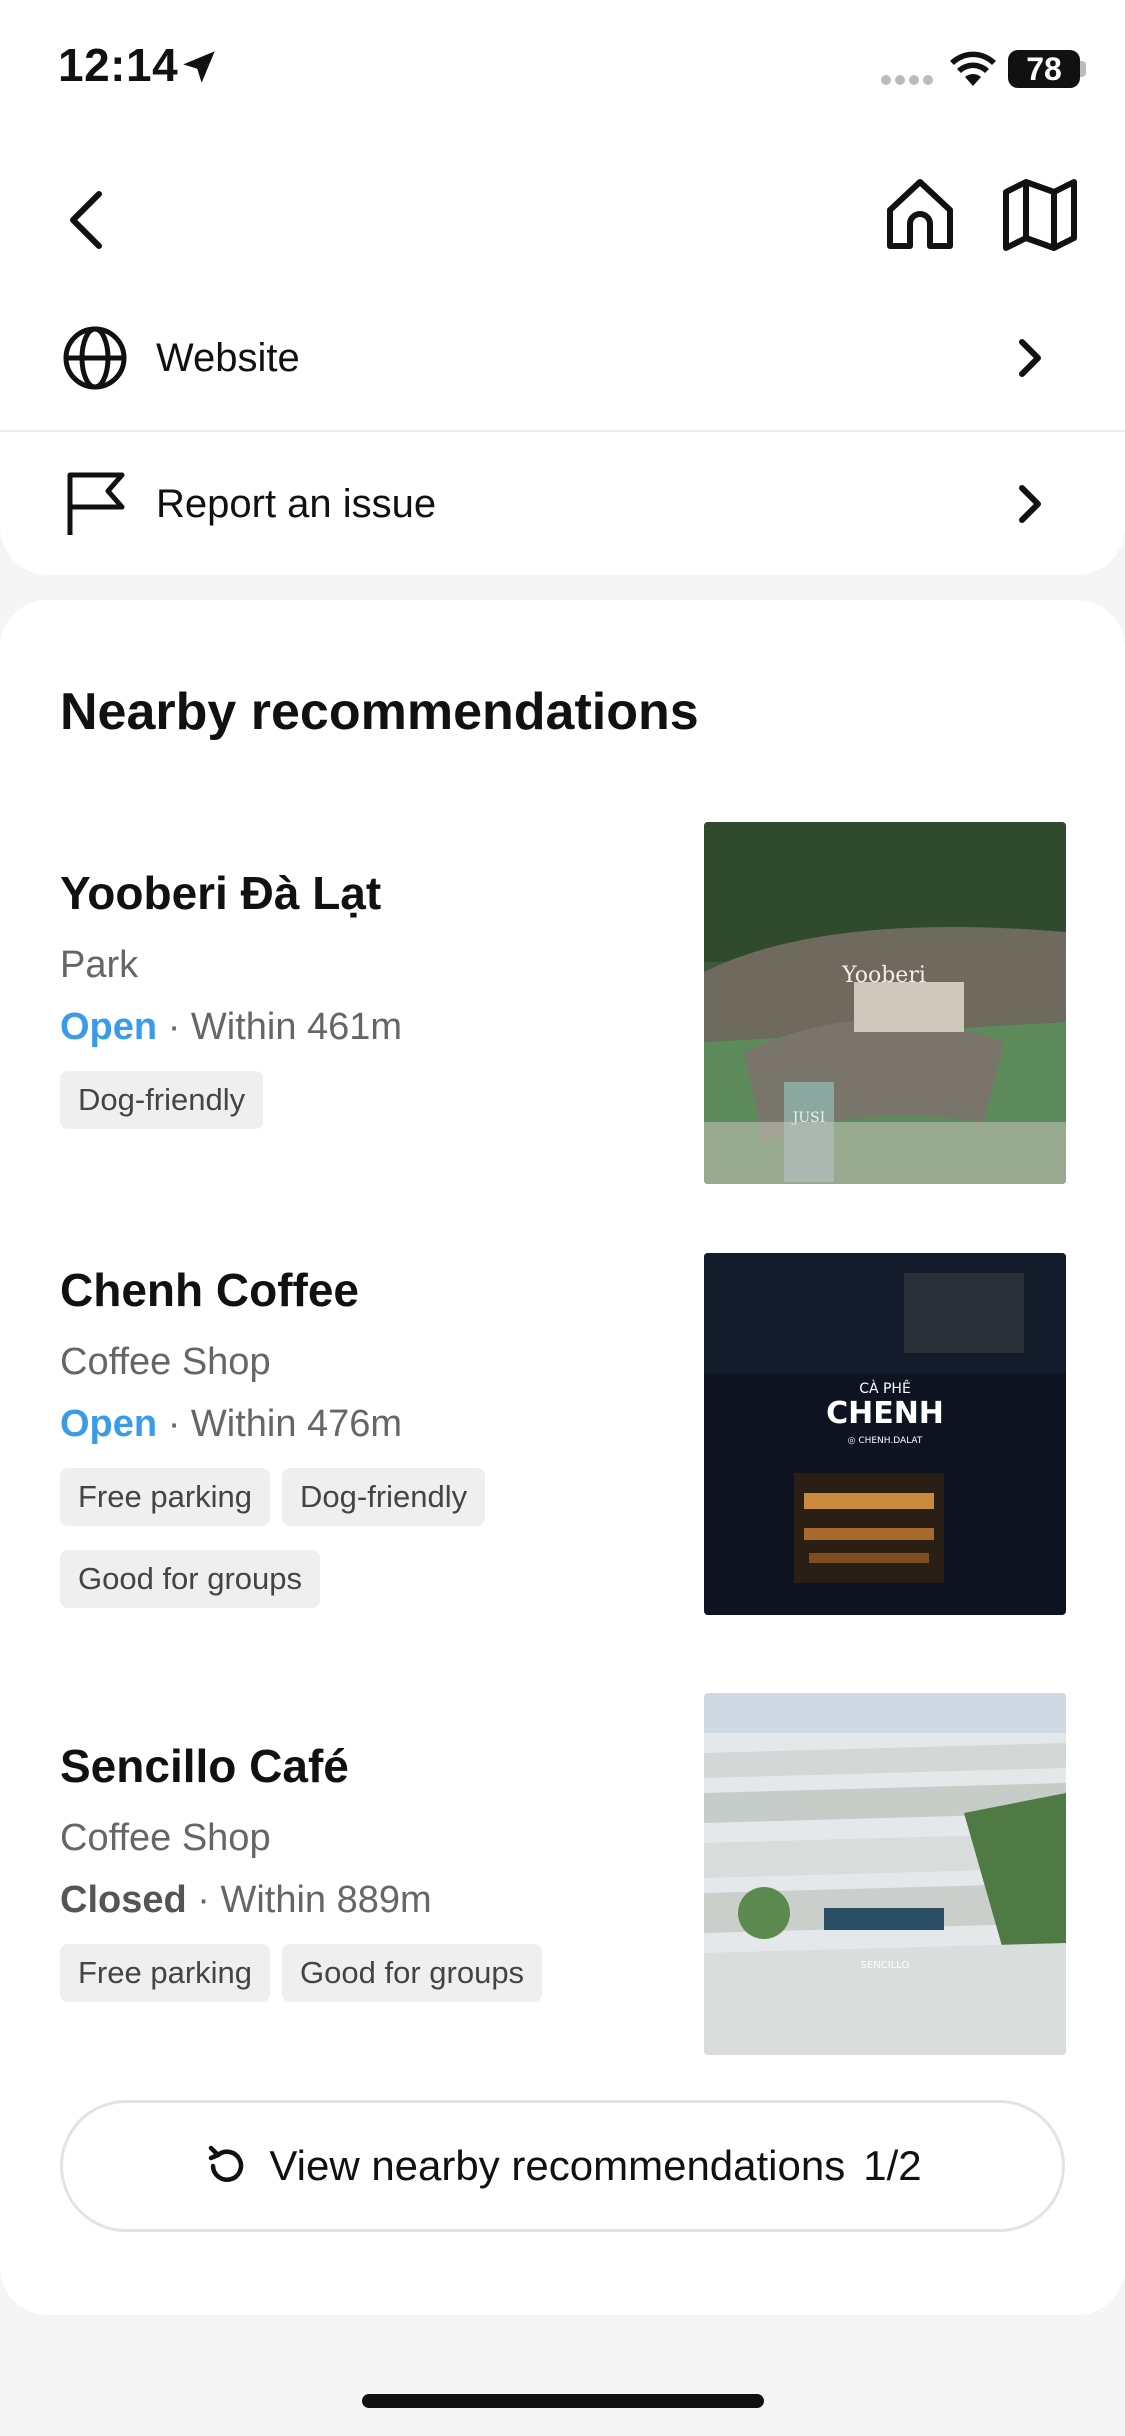  What do you see at coordinates (563, 2401) in the screenshot?
I see `home-indicator` at bounding box center [563, 2401].